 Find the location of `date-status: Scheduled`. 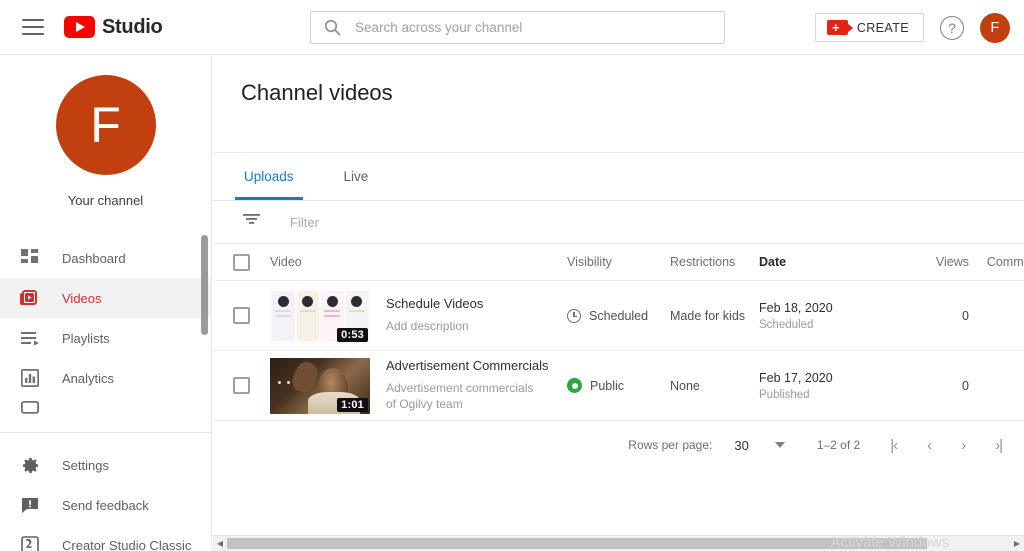

date-status: Scheduled is located at coordinates (786, 324).